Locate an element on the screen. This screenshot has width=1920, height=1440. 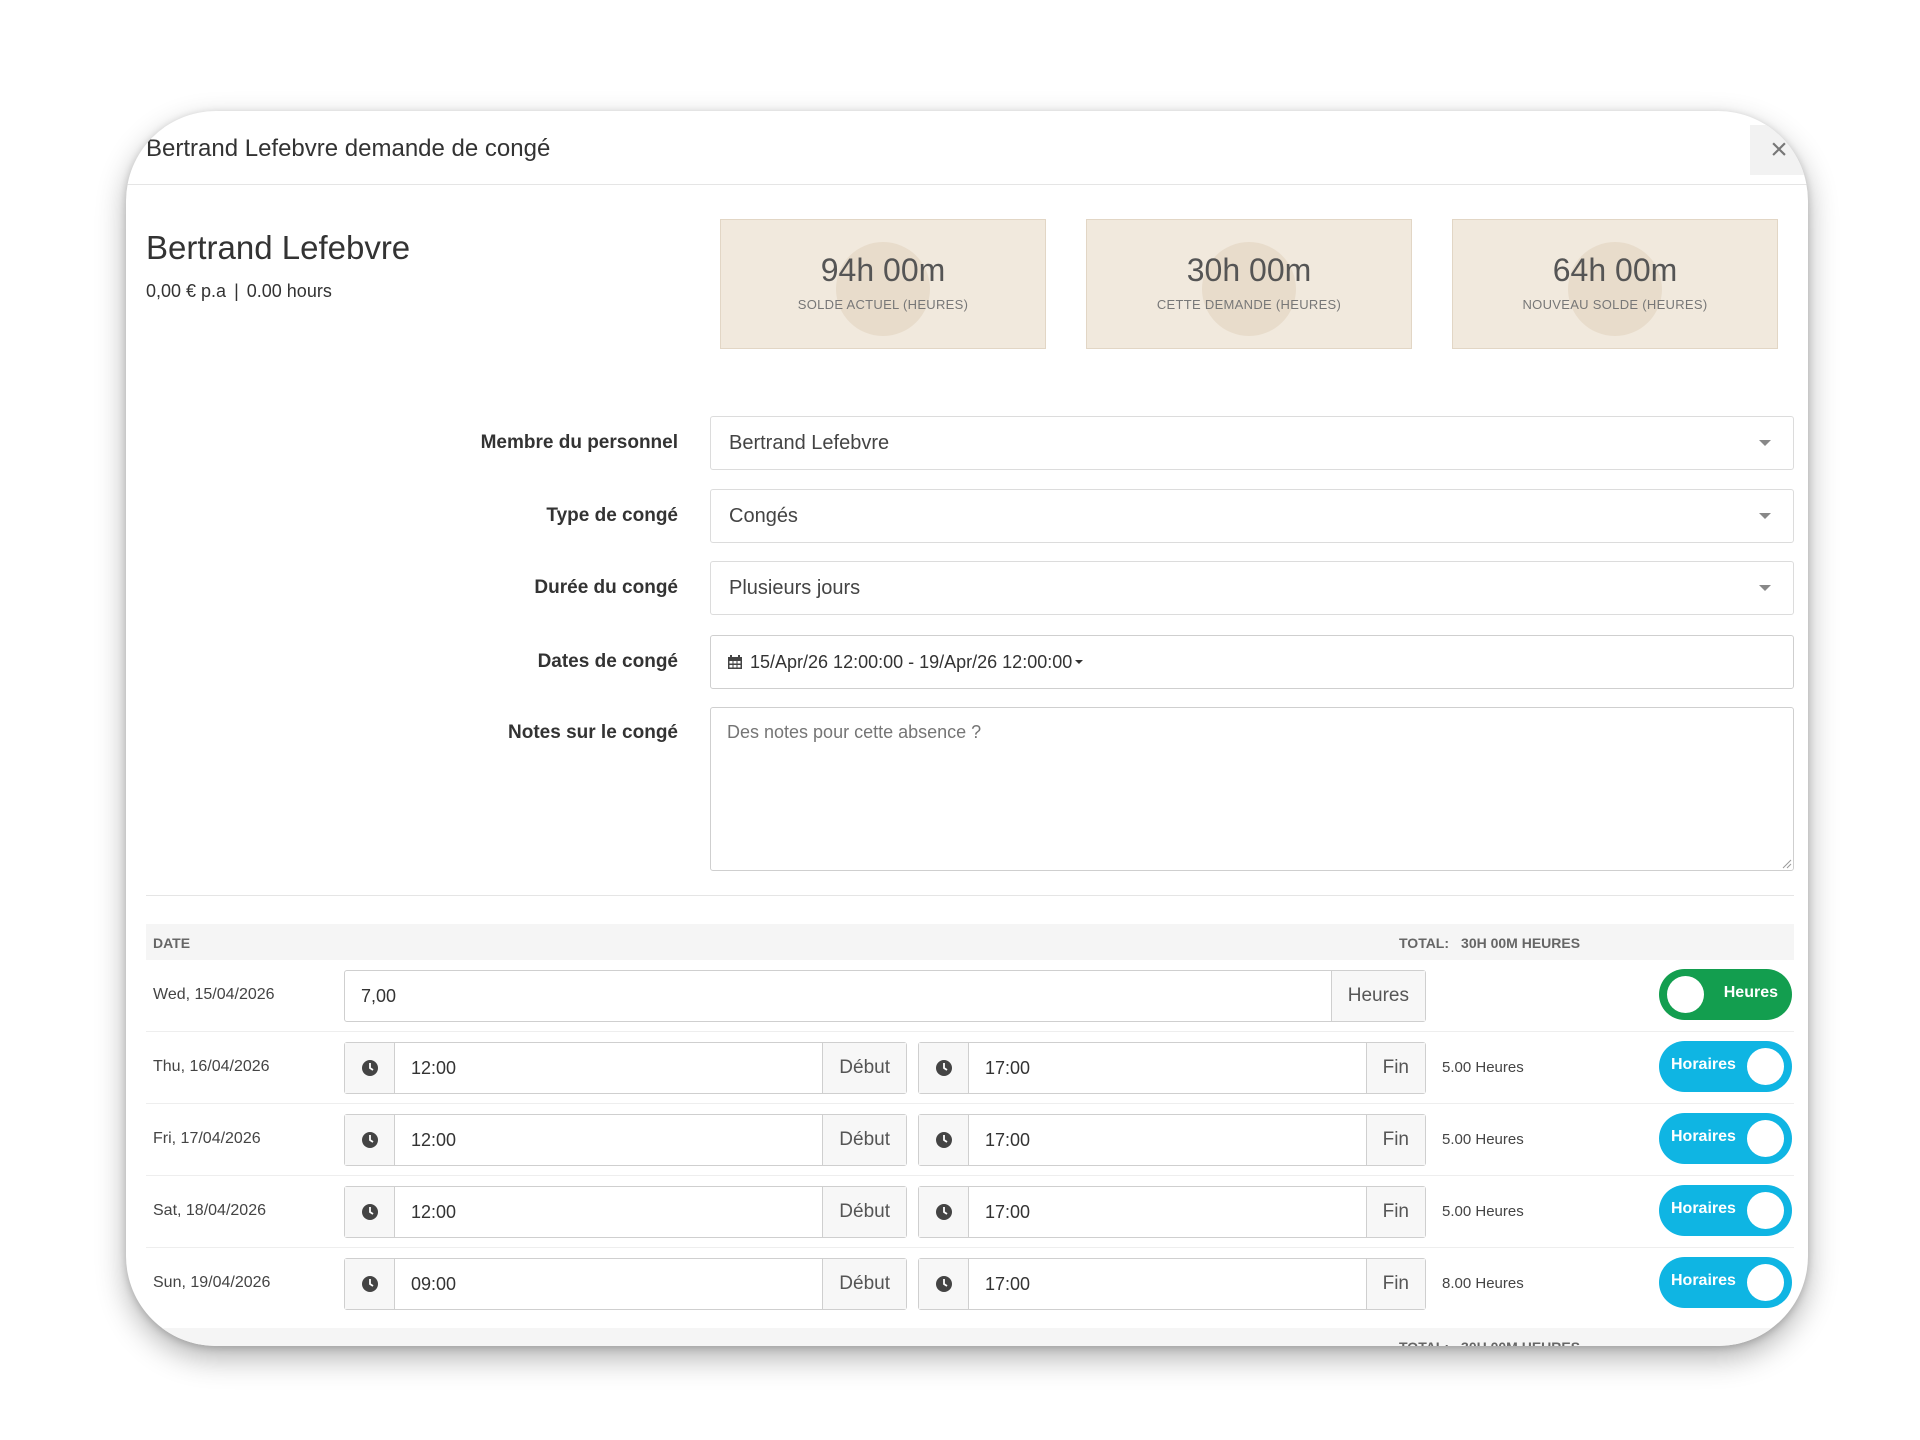
stat-this-request: 30h 00m CETTE DEMANDE (HEURES) is located at coordinates (1249, 284).